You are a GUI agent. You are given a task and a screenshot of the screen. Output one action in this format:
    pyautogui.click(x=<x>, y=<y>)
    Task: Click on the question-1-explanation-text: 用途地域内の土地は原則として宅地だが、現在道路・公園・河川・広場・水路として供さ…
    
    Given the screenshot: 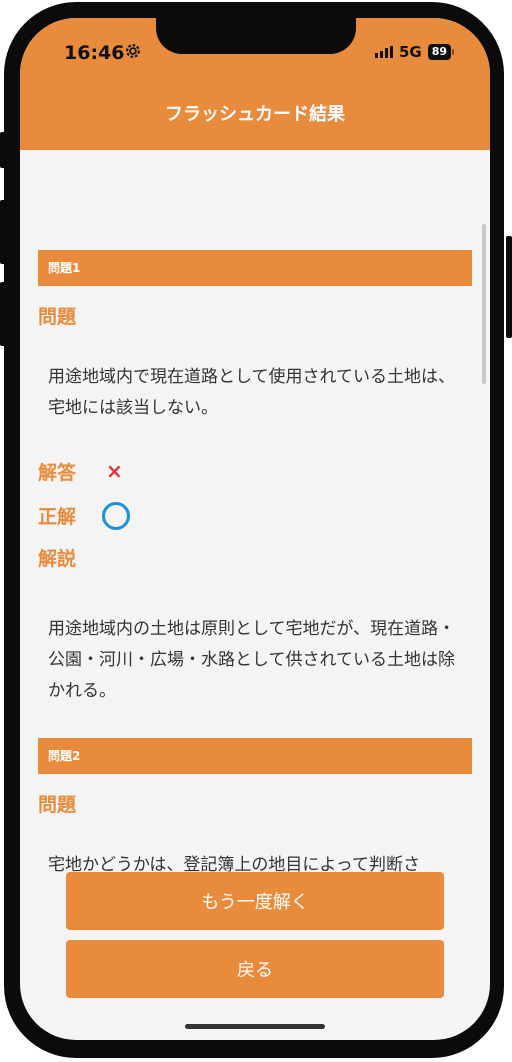 What is the action you would take?
    pyautogui.click(x=252, y=660)
    